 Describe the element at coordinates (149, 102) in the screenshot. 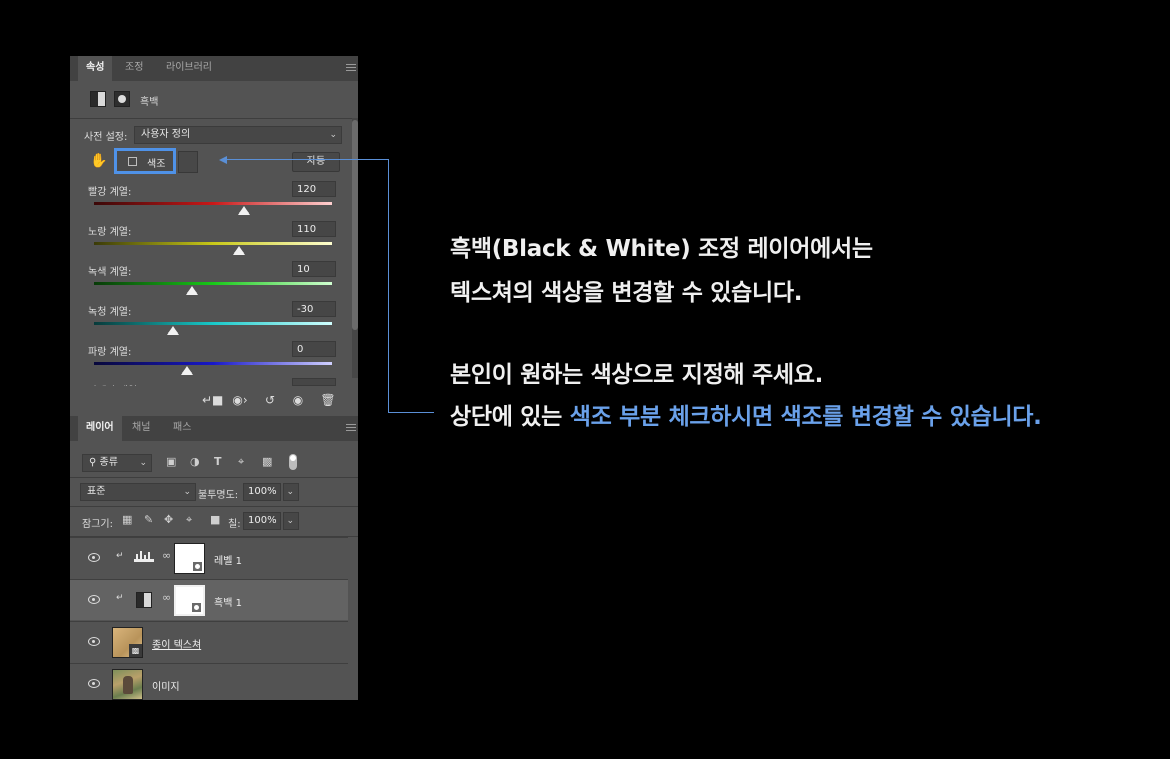

I see `properties-title: 흑백` at that location.